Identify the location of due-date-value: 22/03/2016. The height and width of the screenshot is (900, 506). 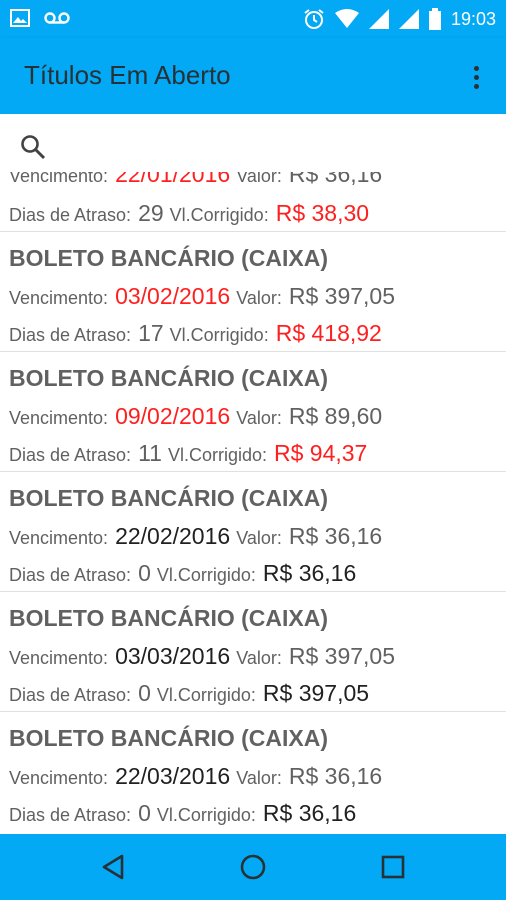
(173, 776).